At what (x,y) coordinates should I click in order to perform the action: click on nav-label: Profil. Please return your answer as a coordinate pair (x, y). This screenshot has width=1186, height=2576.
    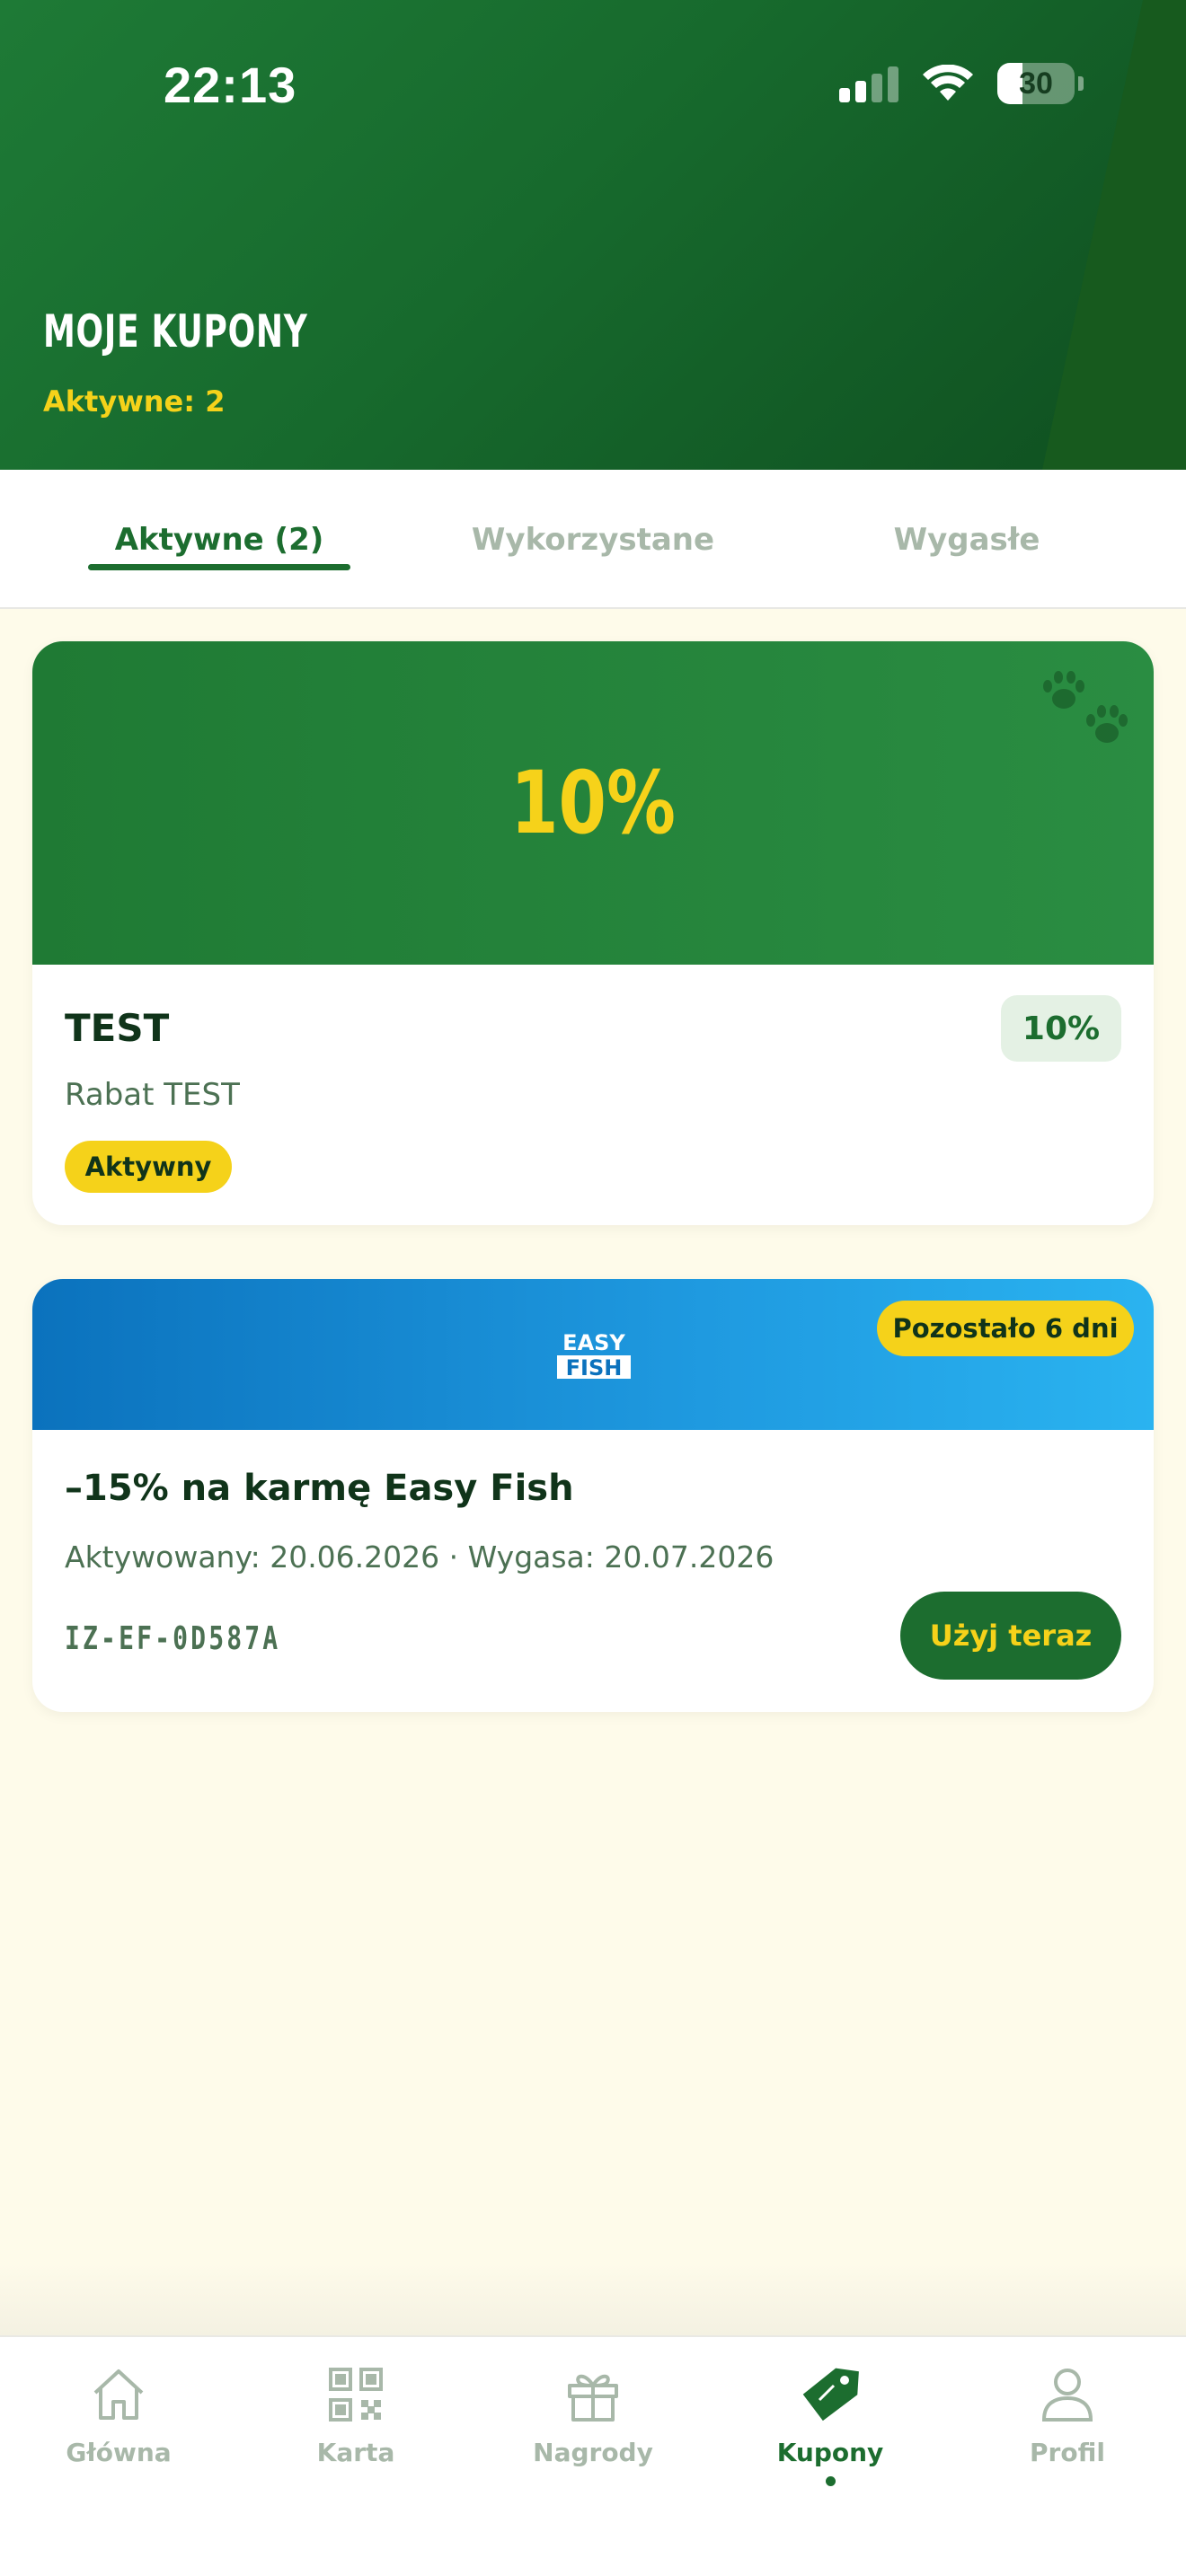
    Looking at the image, I should click on (1067, 2452).